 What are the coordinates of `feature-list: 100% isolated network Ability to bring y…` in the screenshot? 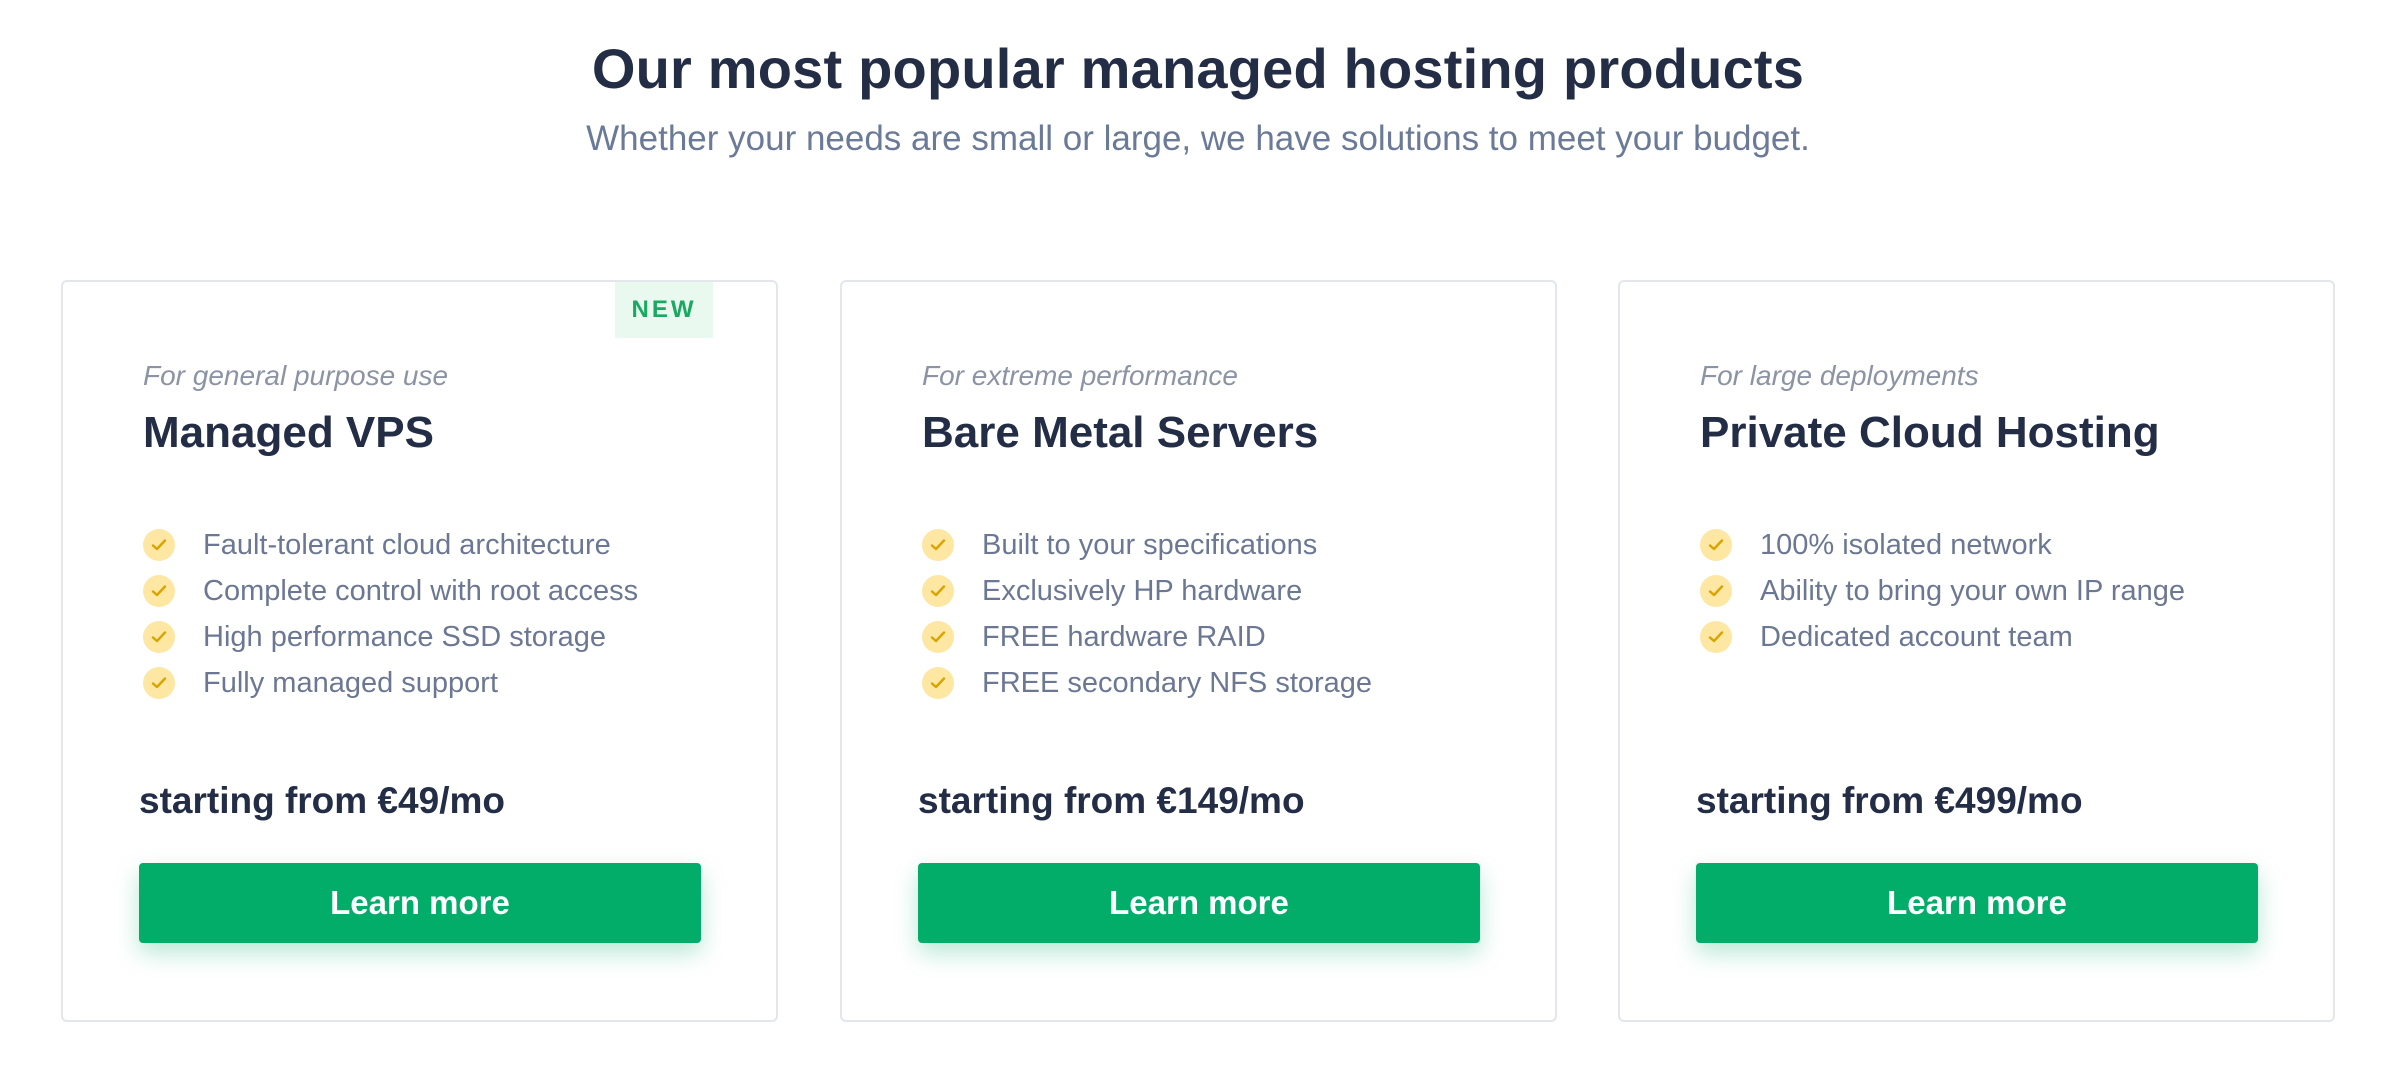 It's located at (1942, 591).